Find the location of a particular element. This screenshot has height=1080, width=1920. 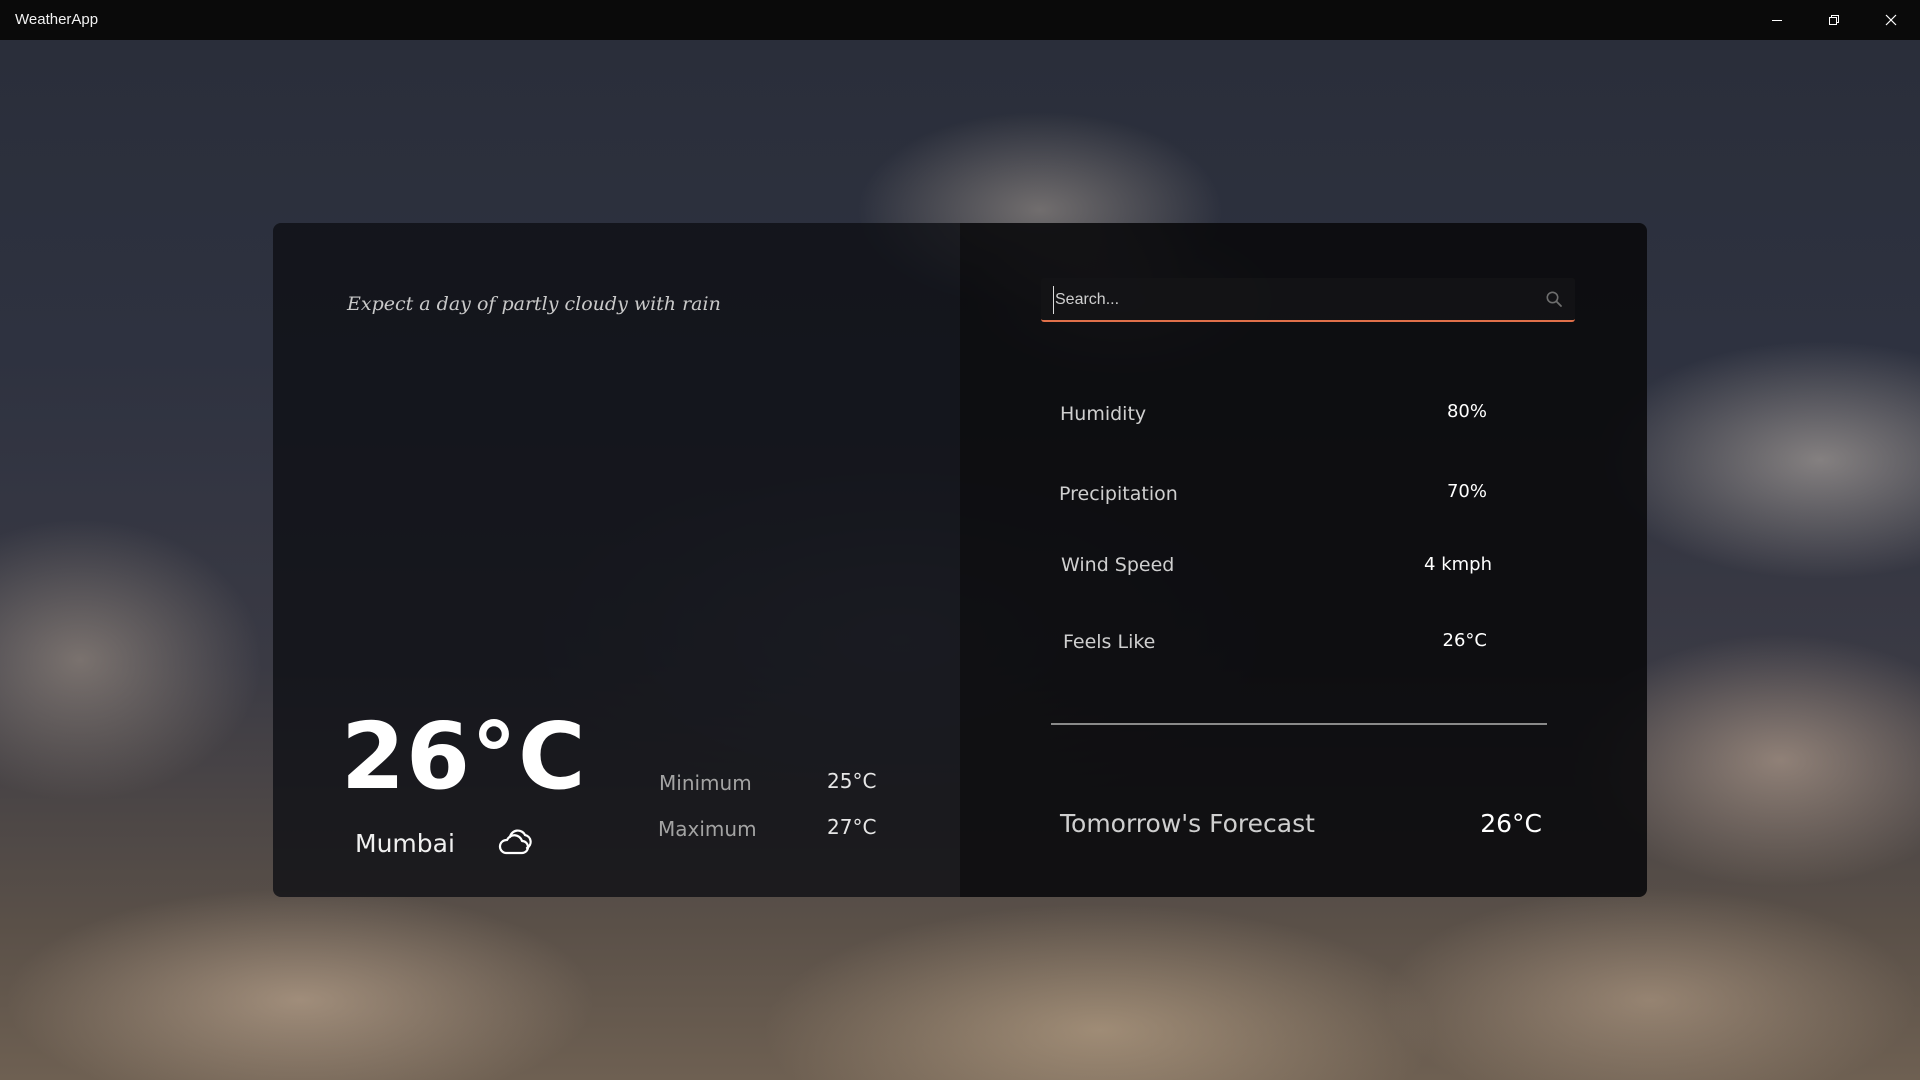

wind-speed-value: 4 kmph is located at coordinates (1458, 564).